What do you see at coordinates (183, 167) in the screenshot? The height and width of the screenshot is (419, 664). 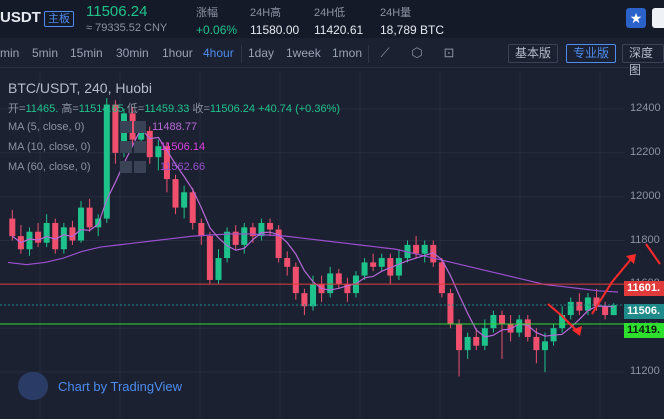 I see `ma60-value: 11562.66` at bounding box center [183, 167].